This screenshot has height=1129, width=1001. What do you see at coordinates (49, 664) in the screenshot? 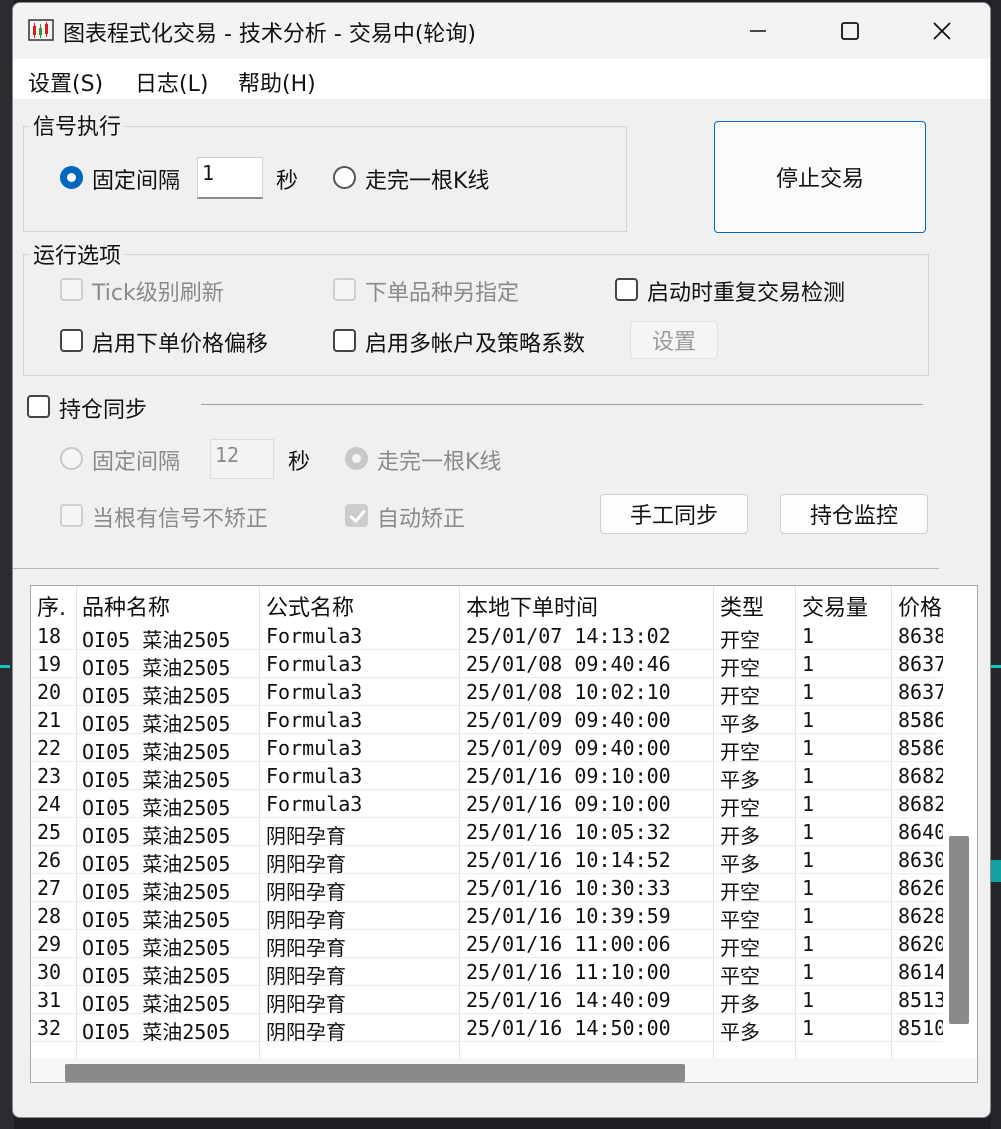
I see `seq-cell: 19` at bounding box center [49, 664].